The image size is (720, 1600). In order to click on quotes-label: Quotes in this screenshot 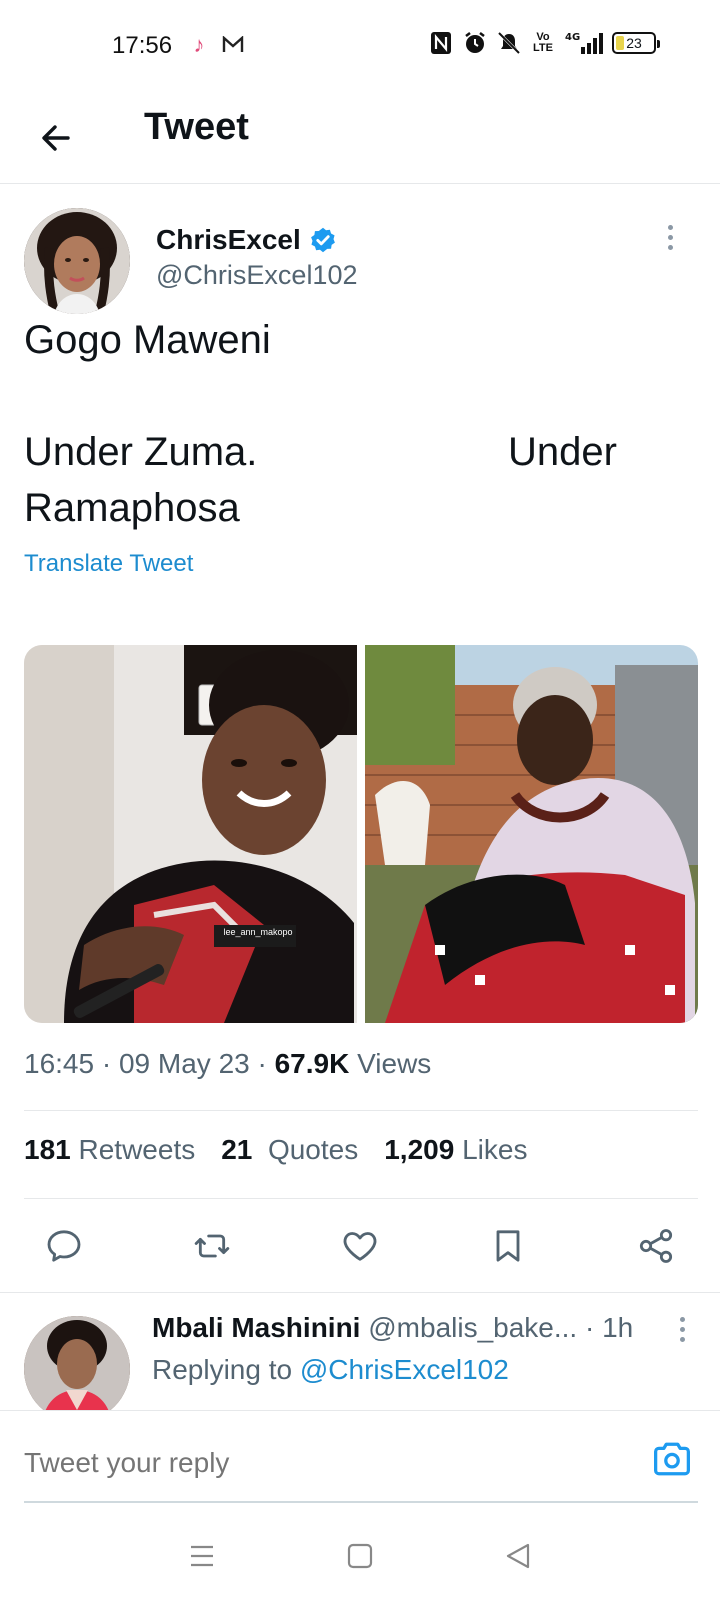, I will do `click(313, 1149)`.